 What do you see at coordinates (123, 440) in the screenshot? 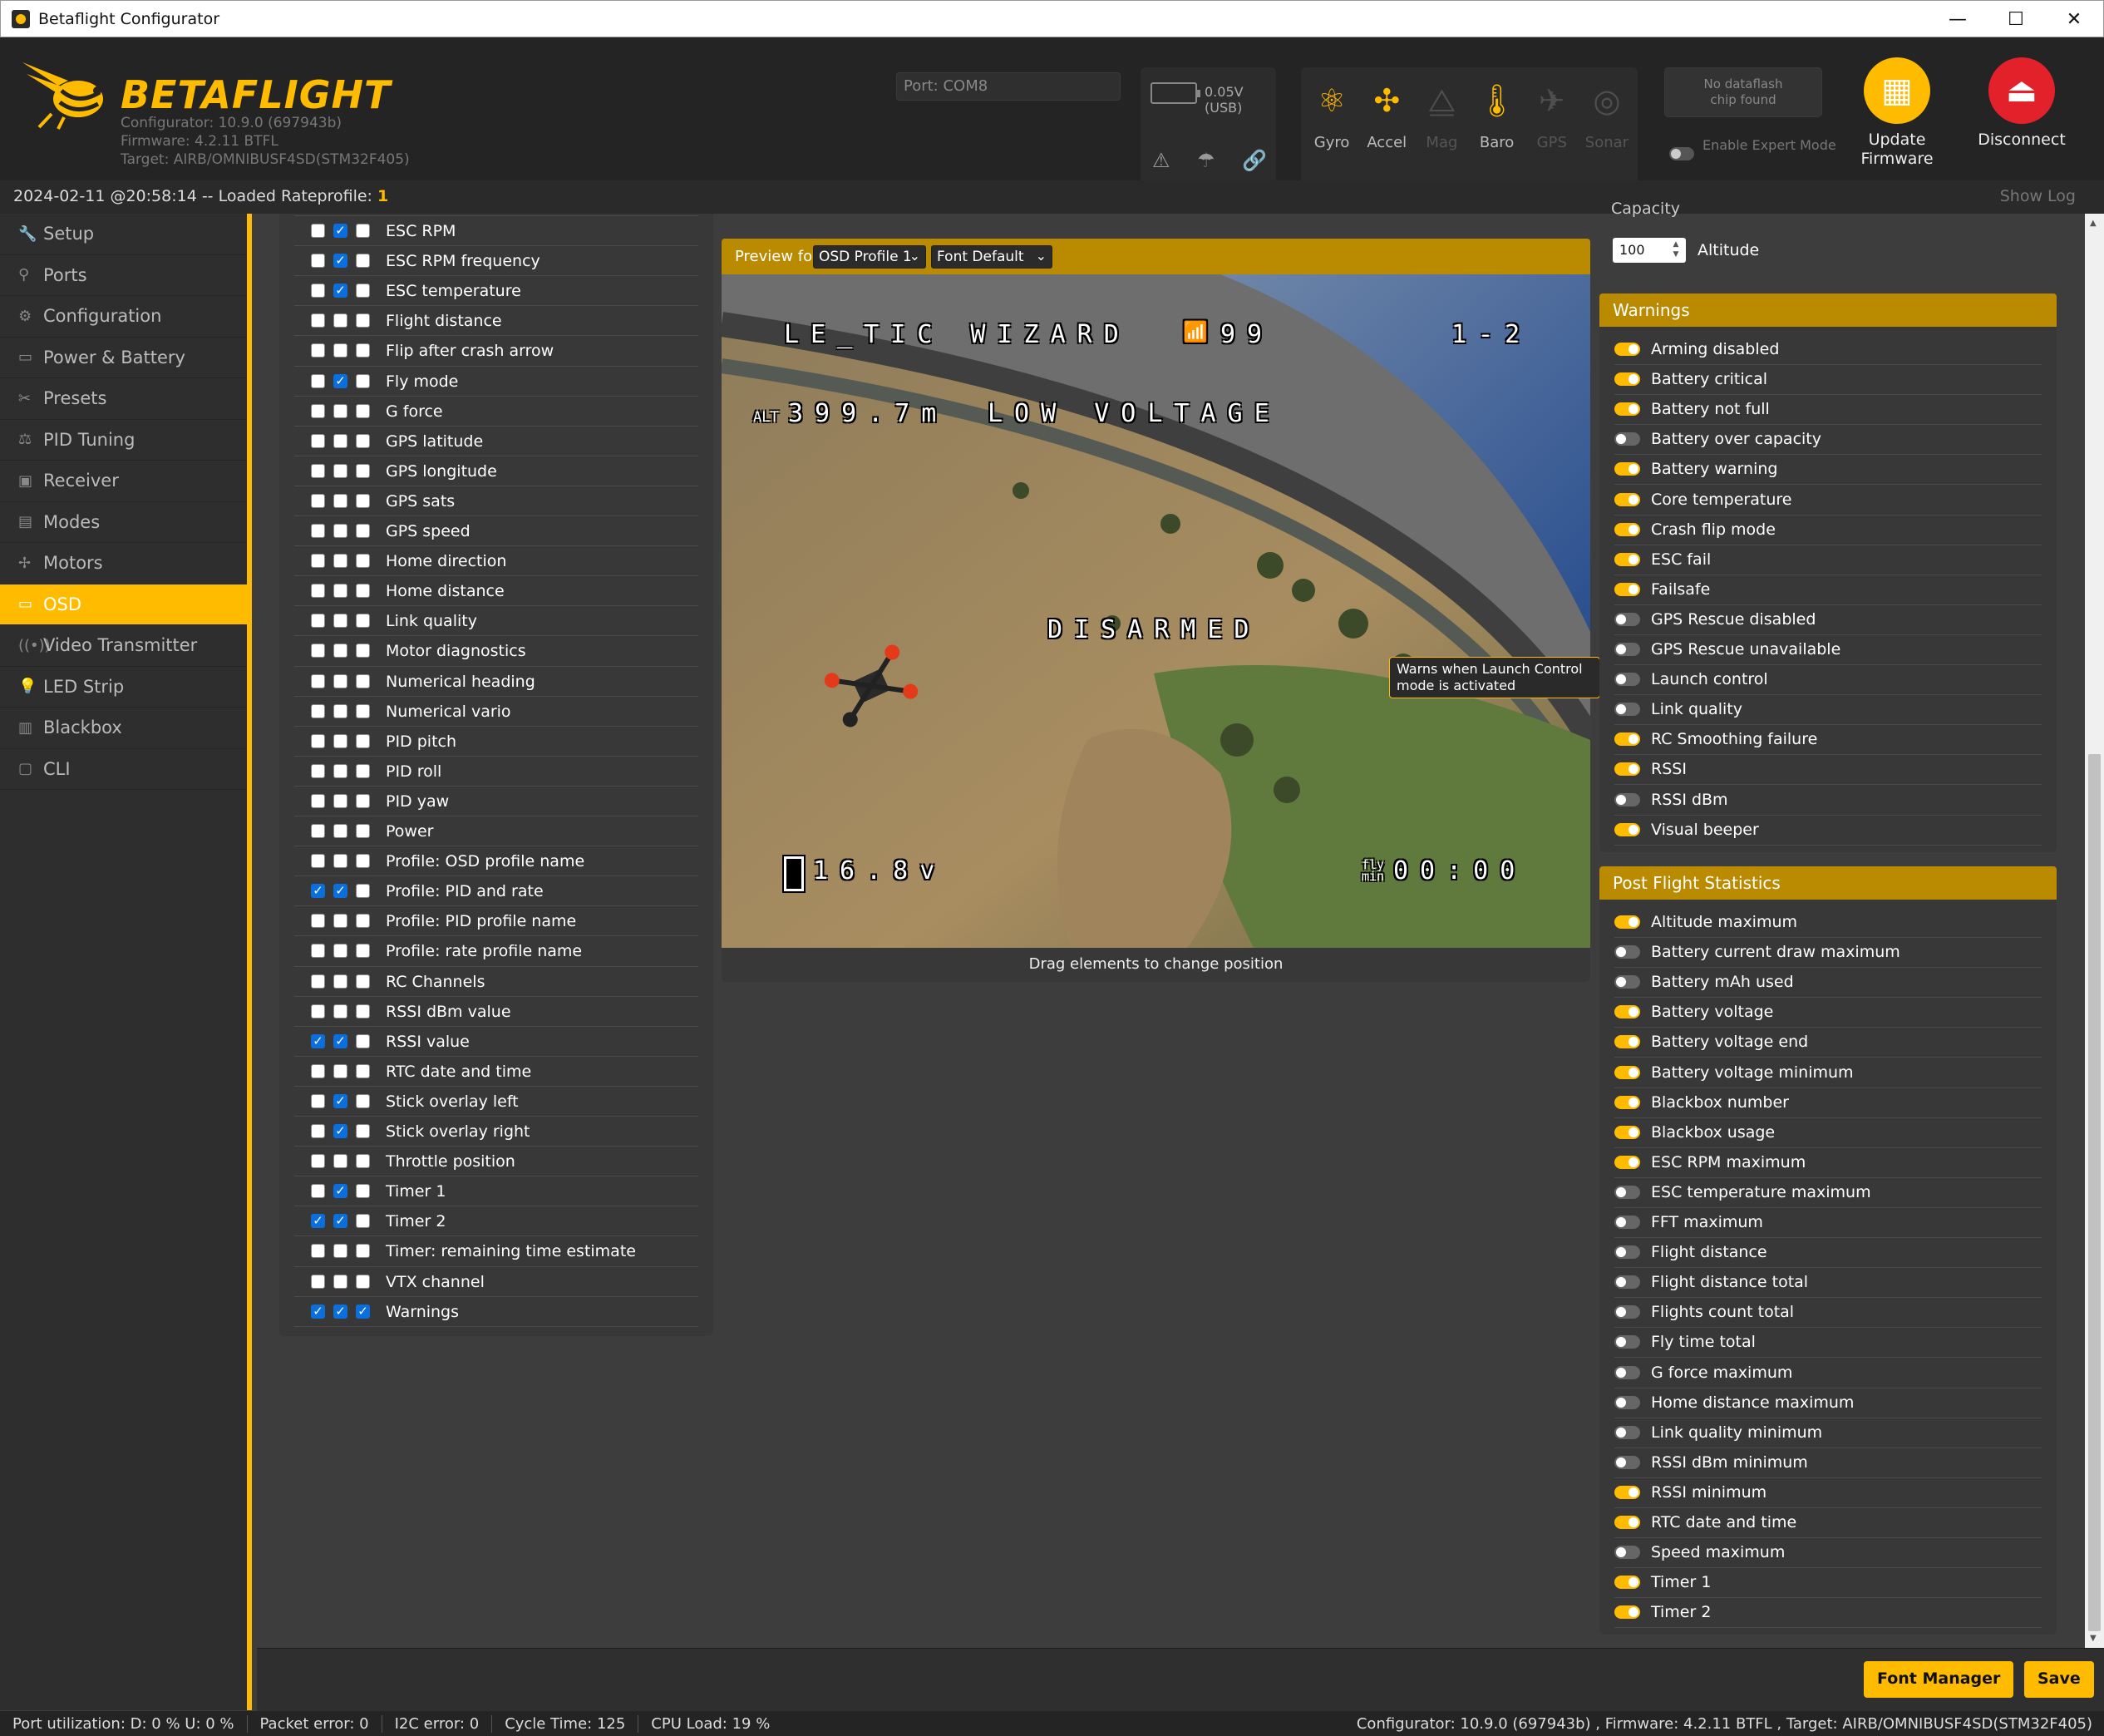
I see `sidebar-item-pid-tuning: ⚖ PID Tuning` at bounding box center [123, 440].